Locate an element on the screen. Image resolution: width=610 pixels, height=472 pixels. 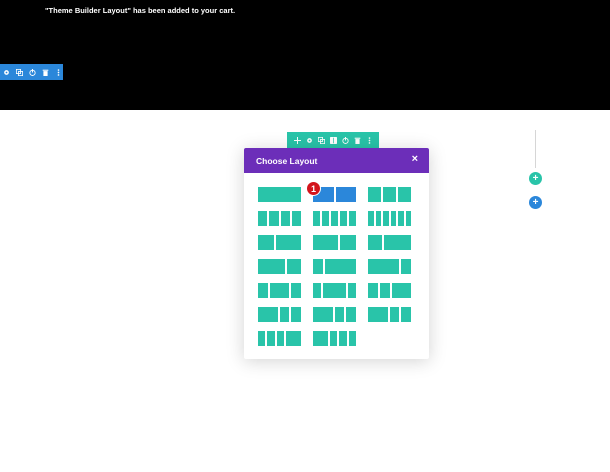
modal-header: Choose Layout × is located at coordinates (336, 160).